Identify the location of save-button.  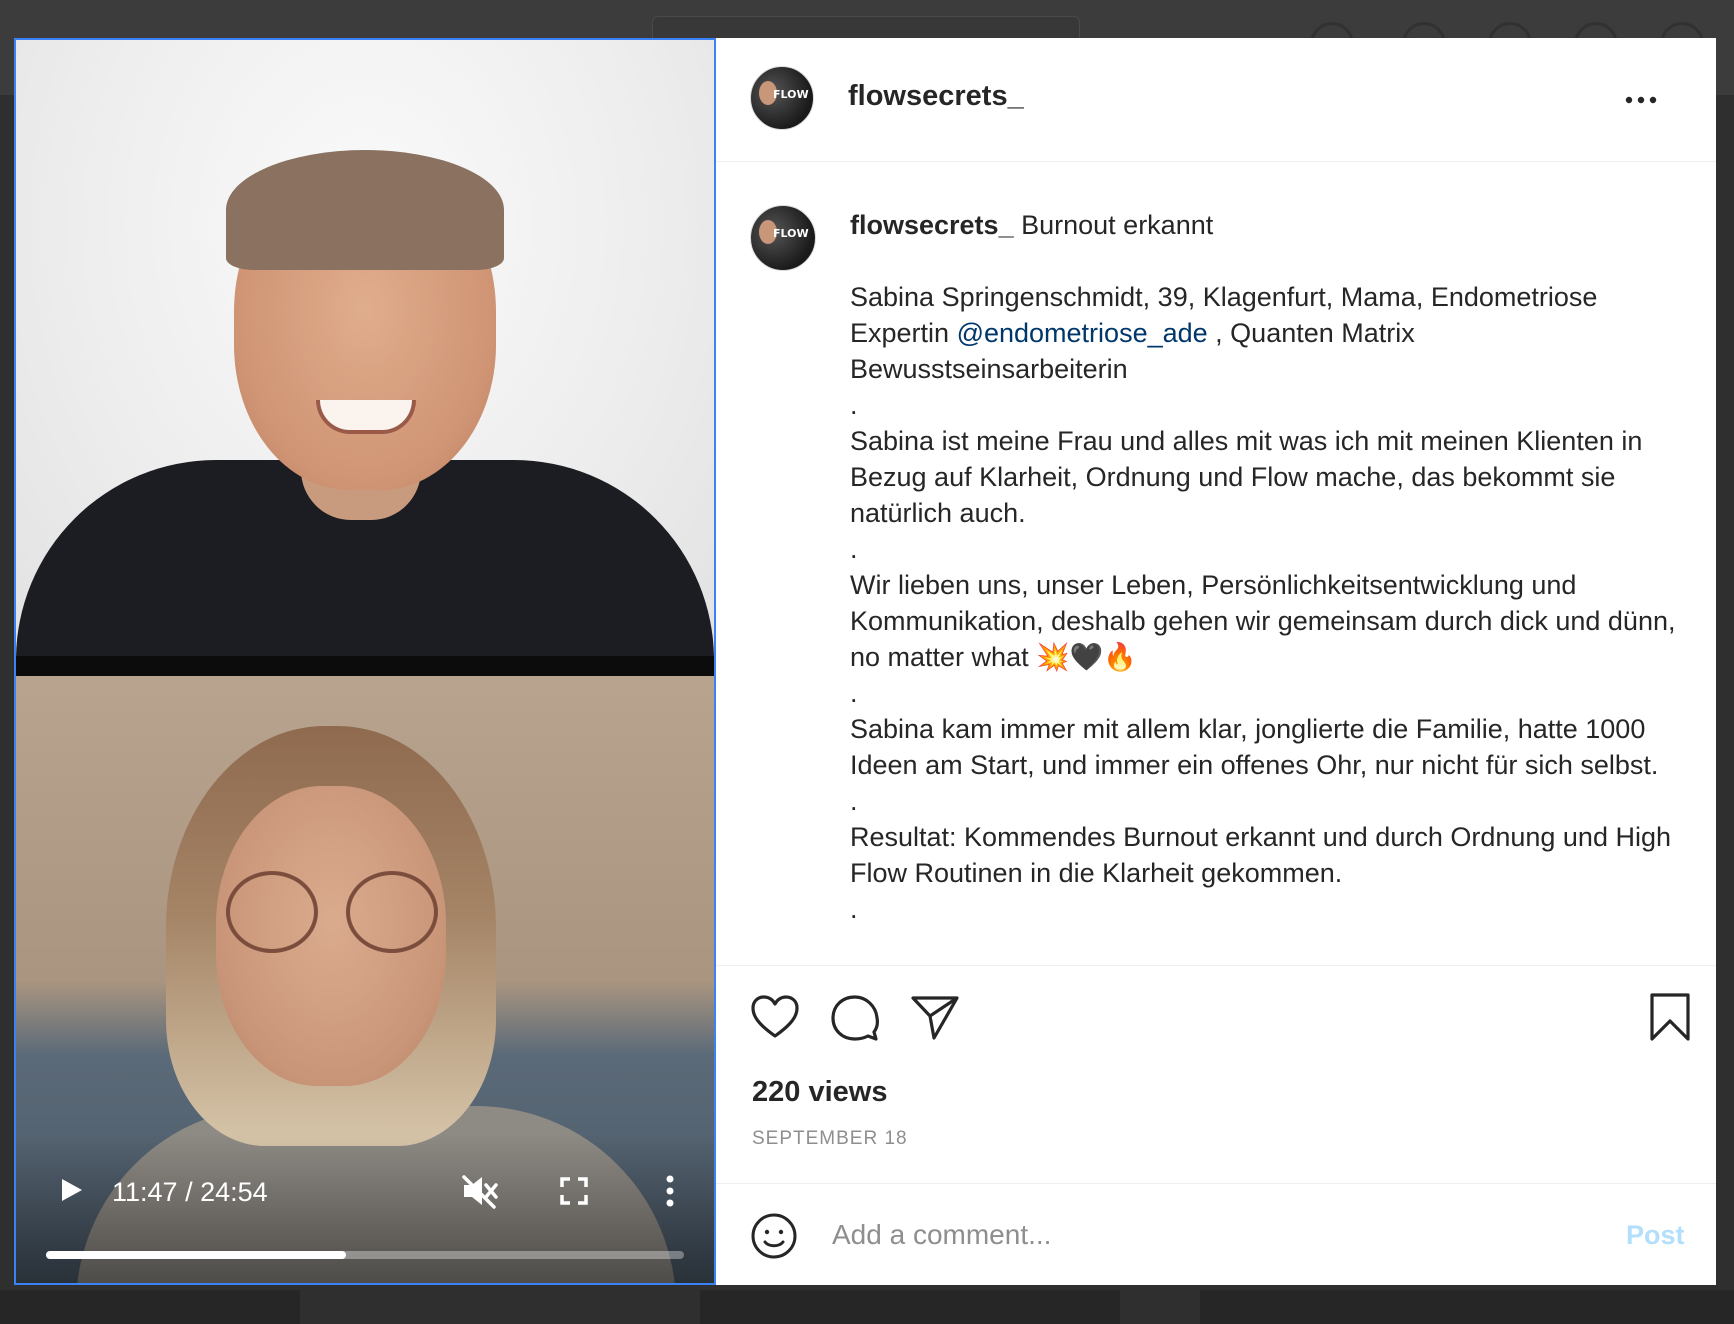
(1670, 1017).